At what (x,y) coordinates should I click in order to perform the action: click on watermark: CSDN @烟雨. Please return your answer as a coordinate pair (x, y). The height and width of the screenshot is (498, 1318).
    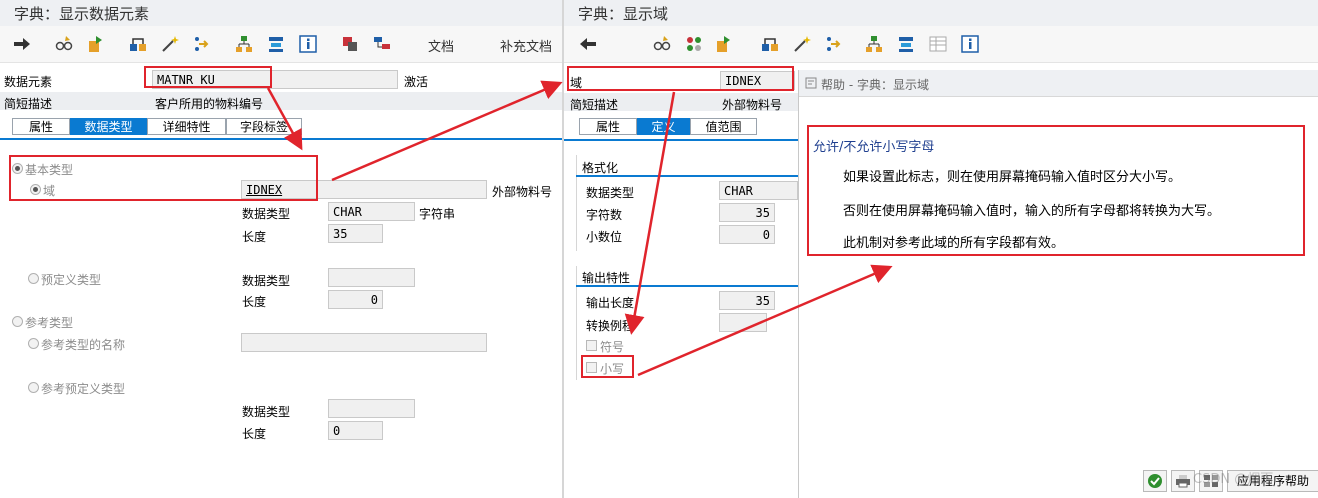
    Looking at the image, I should click on (1233, 479).